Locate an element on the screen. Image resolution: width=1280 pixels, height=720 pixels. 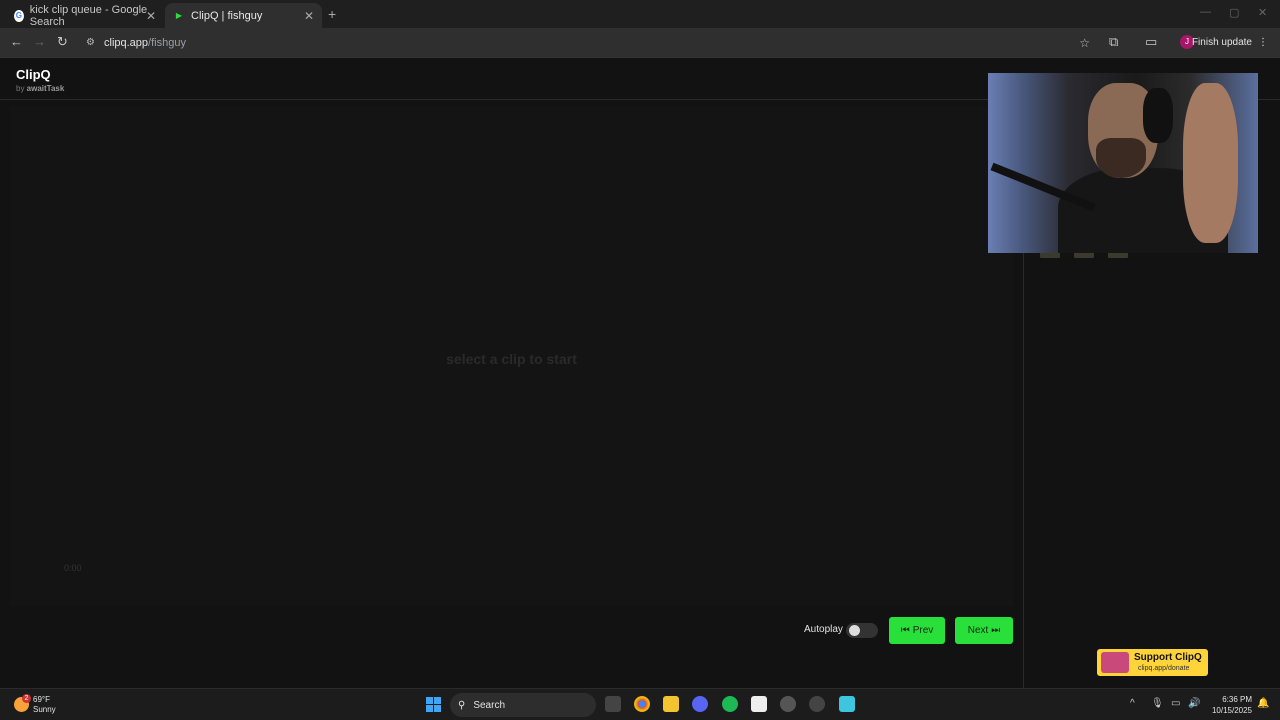
taskbar-search: ⚲ Search is located at coordinates (523, 705).